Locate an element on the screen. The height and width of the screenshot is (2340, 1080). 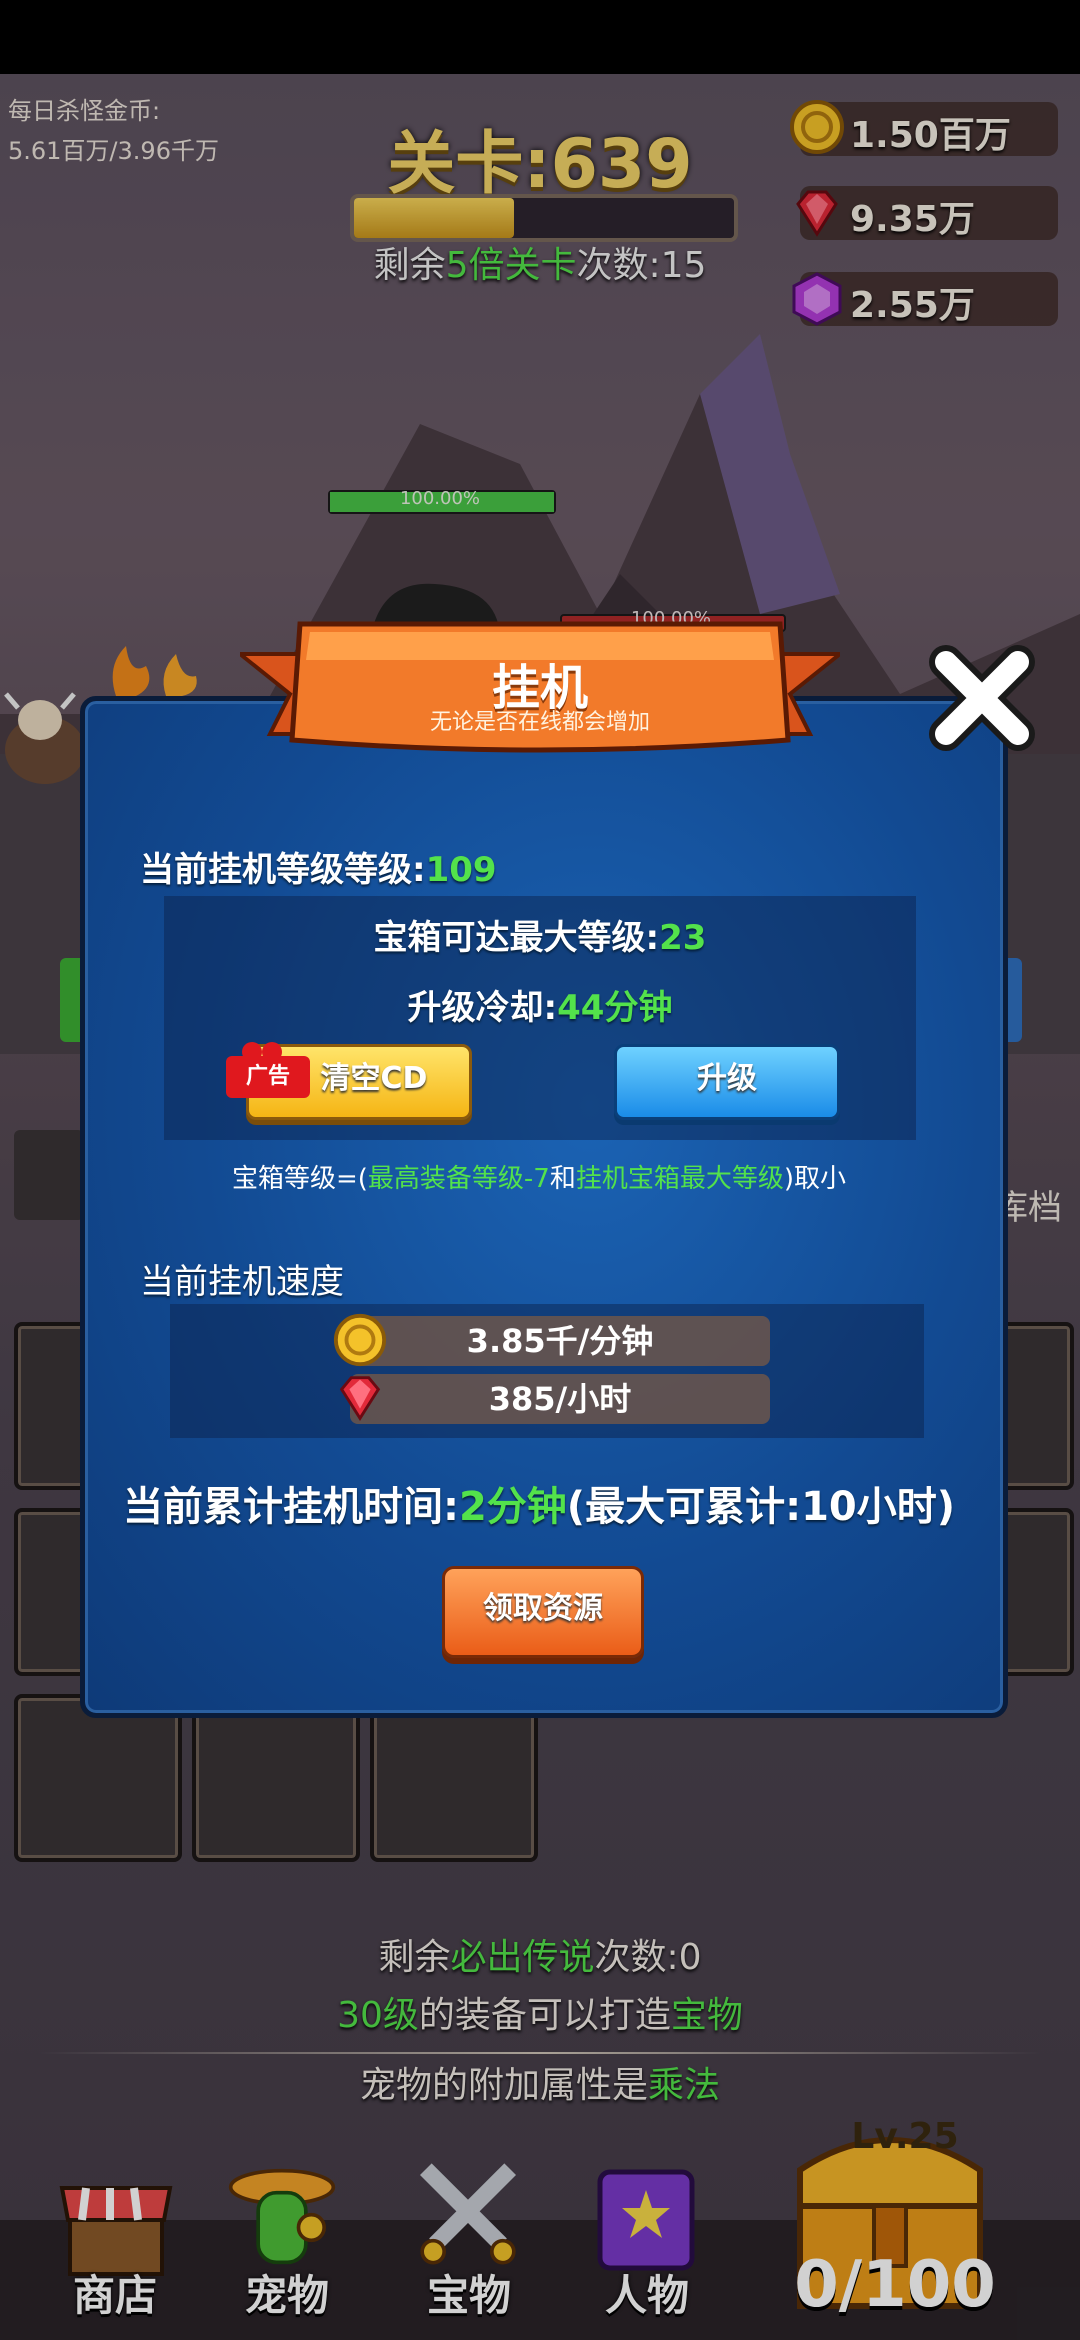
gold-coin-icon is located at coordinates (360, 1340).